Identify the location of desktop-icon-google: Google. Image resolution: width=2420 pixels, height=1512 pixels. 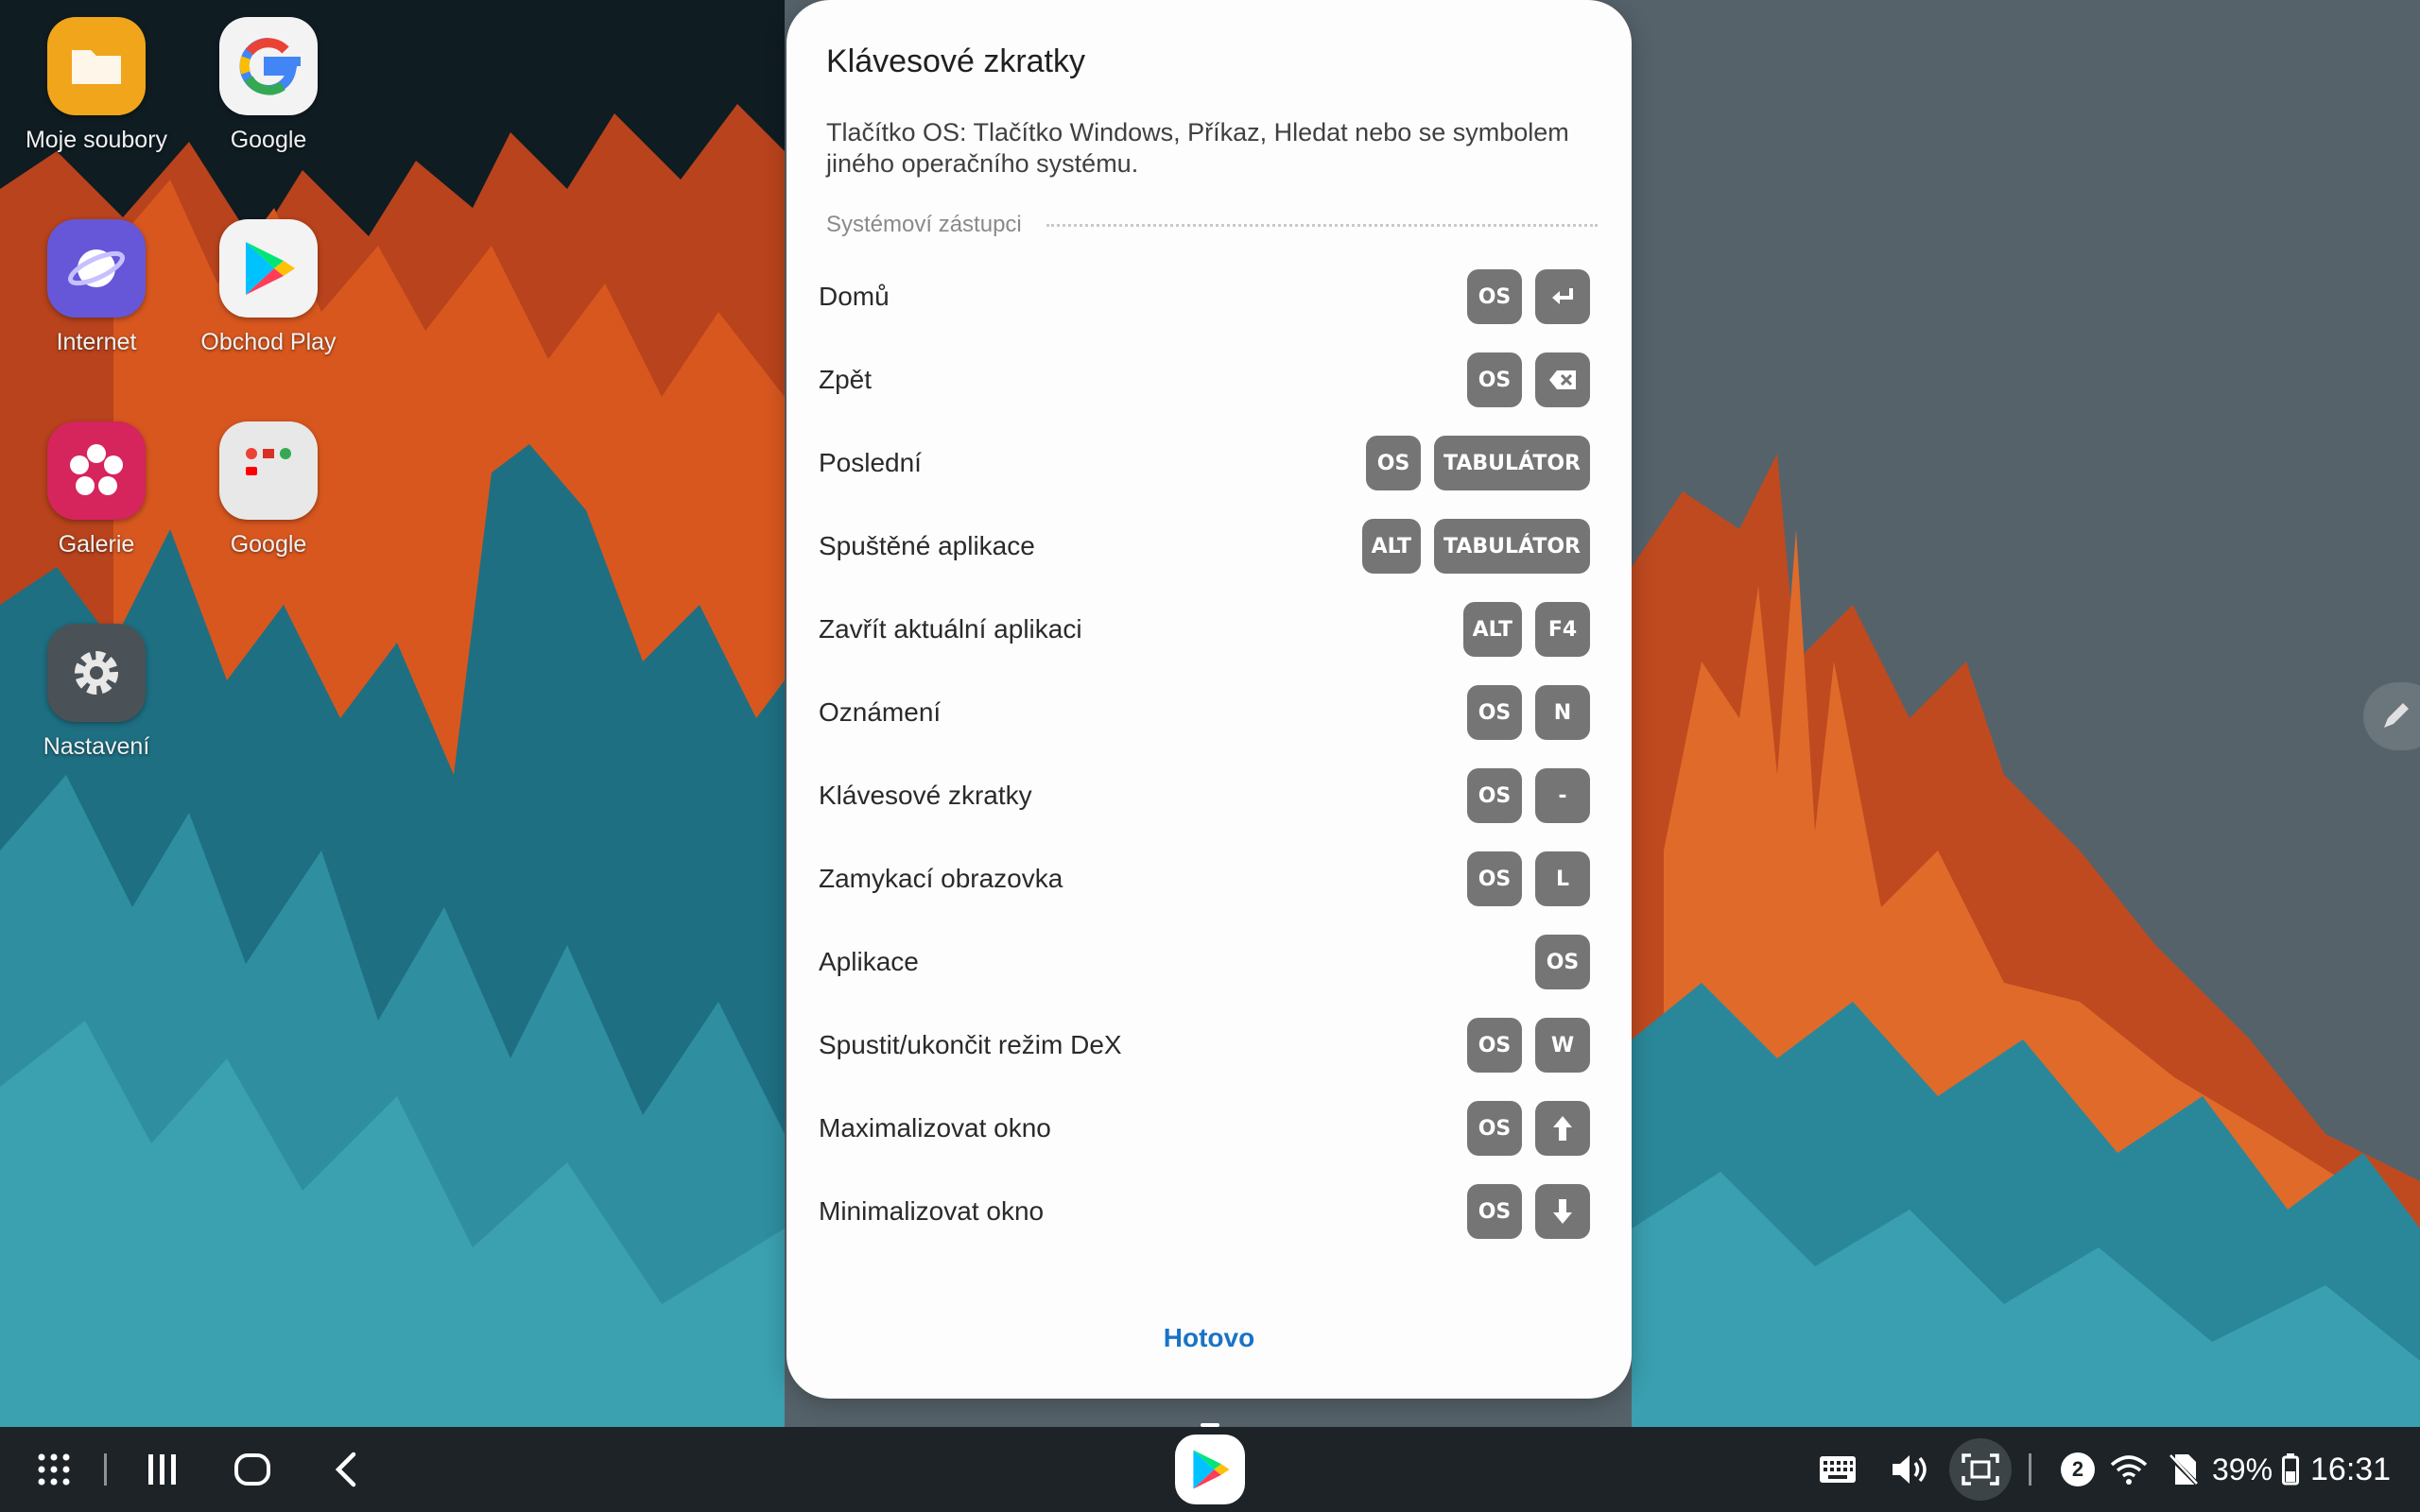
(268, 85).